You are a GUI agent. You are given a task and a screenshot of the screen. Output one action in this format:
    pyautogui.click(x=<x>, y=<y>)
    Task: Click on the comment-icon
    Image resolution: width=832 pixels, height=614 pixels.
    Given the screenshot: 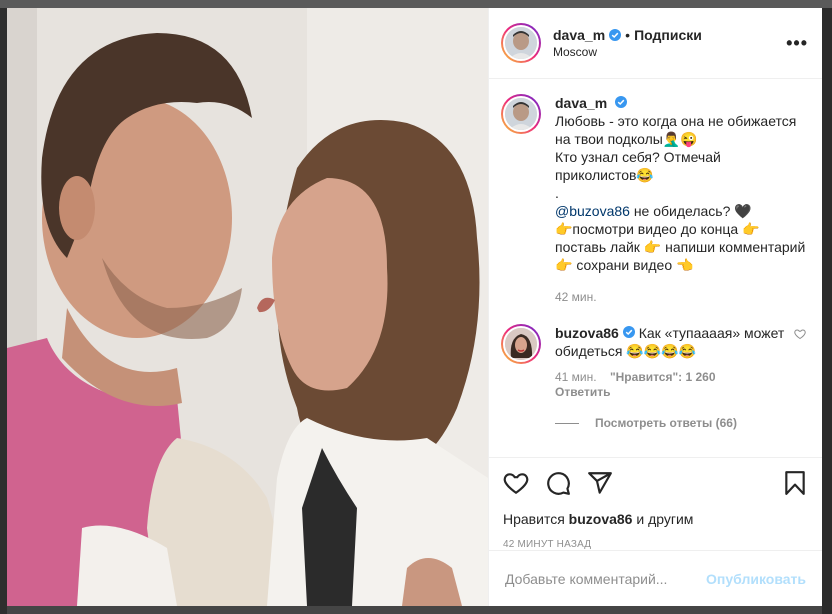 What is the action you would take?
    pyautogui.click(x=558, y=483)
    